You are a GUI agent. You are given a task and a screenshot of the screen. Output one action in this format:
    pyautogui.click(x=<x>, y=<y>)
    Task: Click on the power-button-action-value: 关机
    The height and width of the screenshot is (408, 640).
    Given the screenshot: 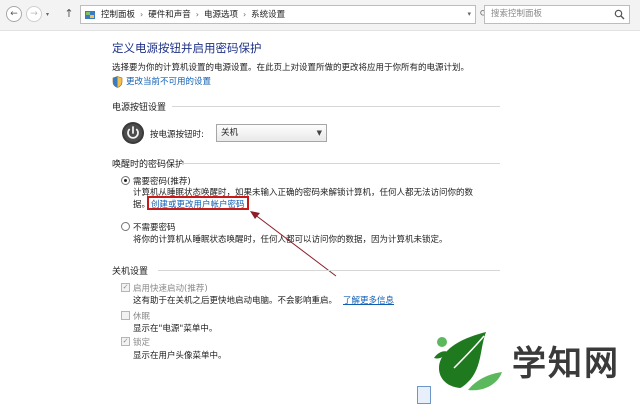 What is the action you would take?
    pyautogui.click(x=230, y=133)
    